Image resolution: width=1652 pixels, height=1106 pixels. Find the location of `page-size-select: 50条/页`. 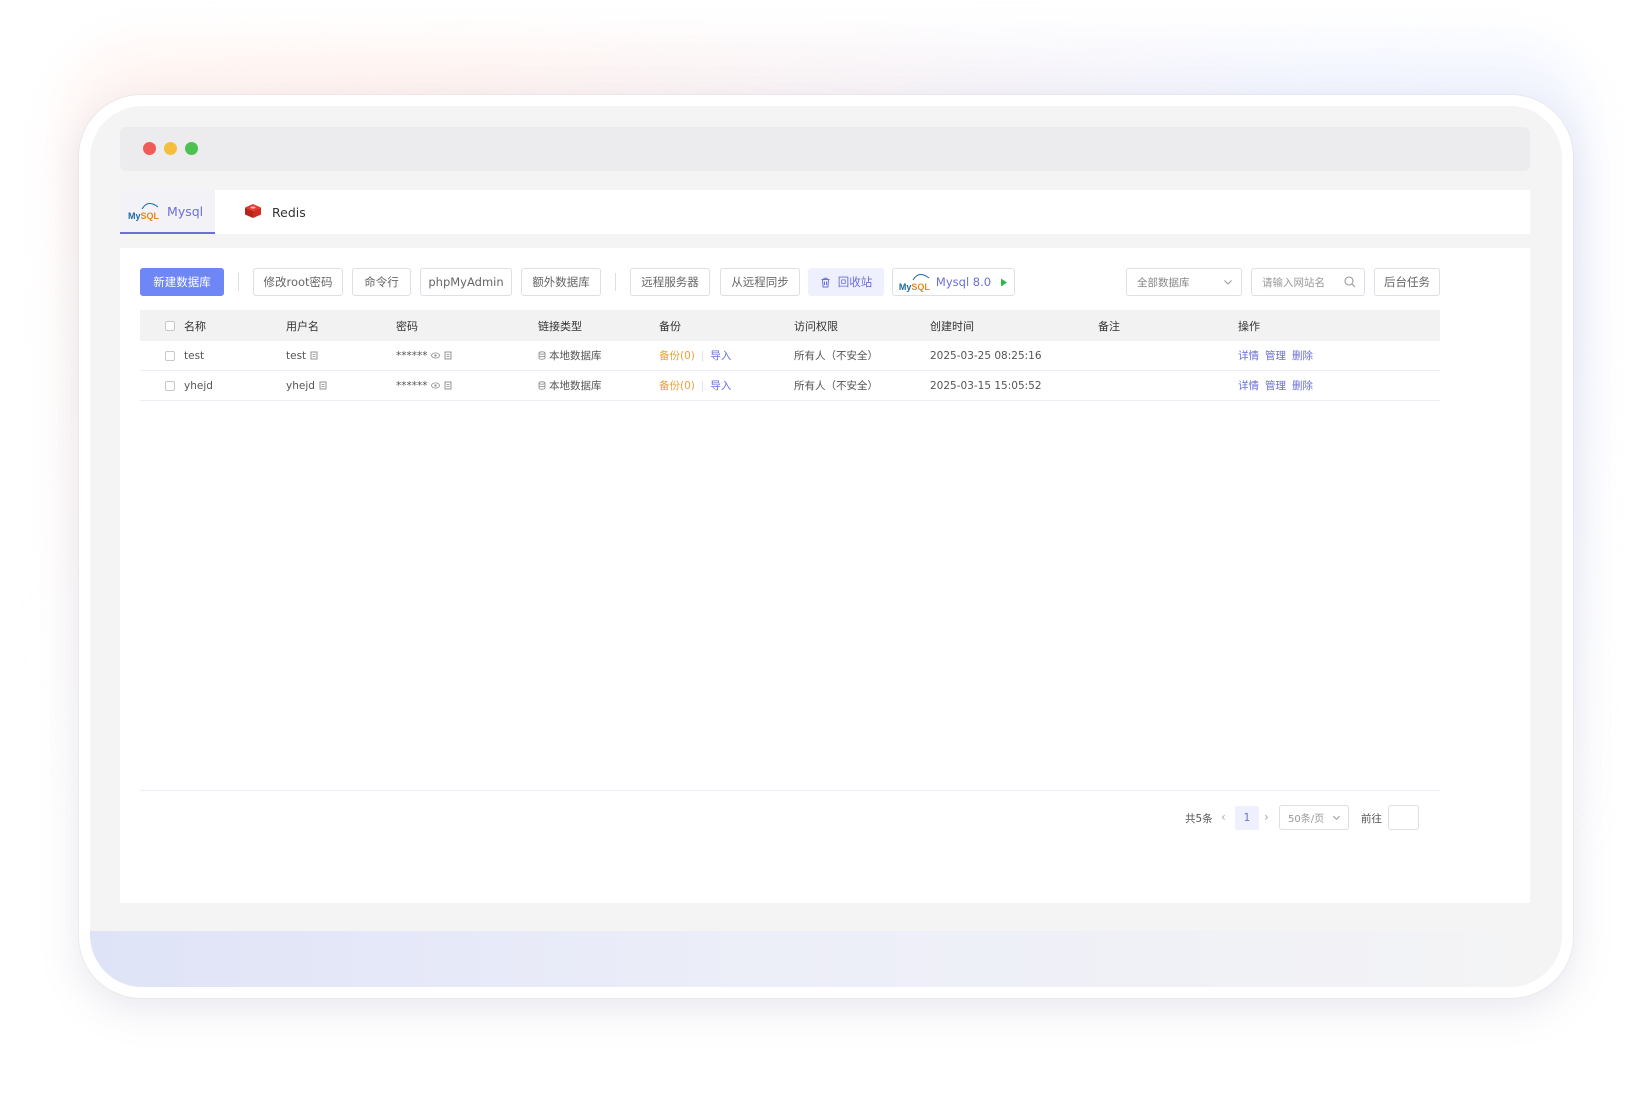

page-size-select: 50条/页 is located at coordinates (1314, 817).